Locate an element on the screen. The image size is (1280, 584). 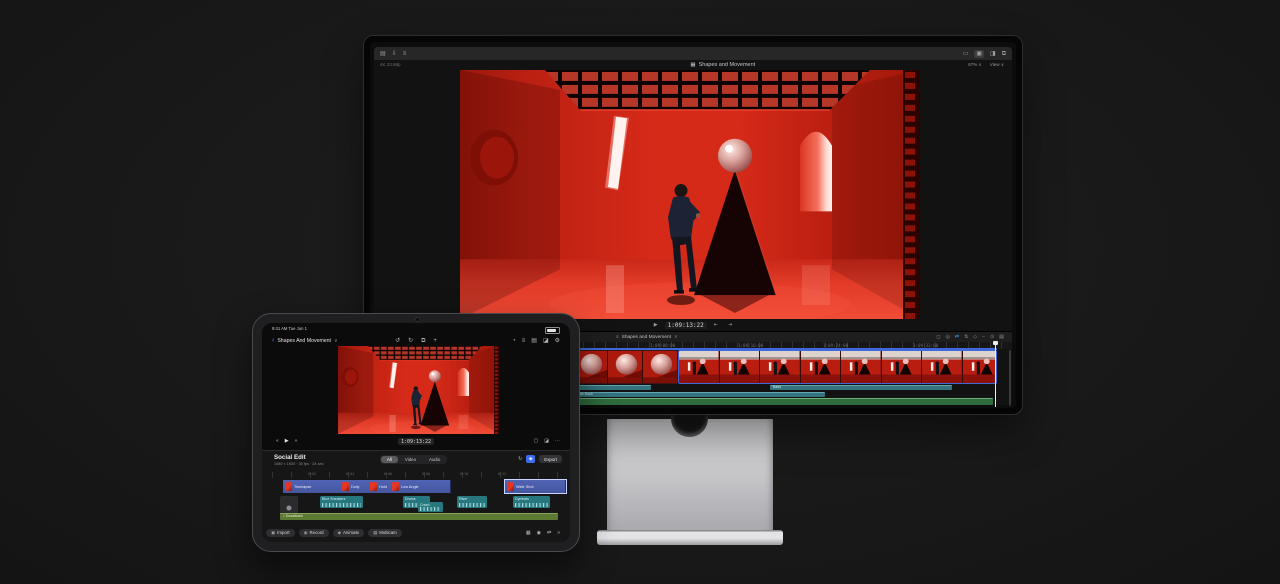
segment-video: Video is located at coordinates (410, 459).